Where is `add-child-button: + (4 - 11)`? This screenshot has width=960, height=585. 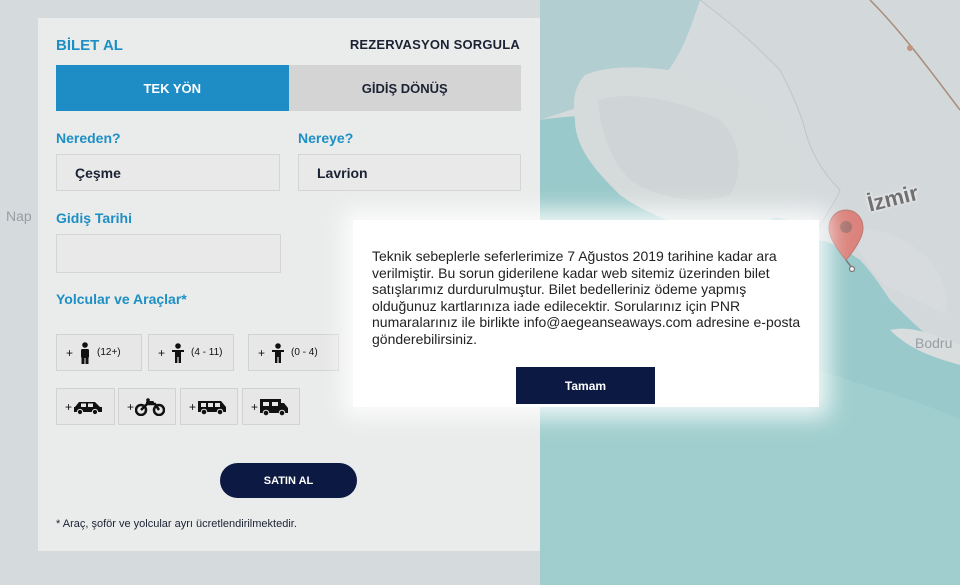
add-child-button: + (4 - 11) is located at coordinates (191, 352).